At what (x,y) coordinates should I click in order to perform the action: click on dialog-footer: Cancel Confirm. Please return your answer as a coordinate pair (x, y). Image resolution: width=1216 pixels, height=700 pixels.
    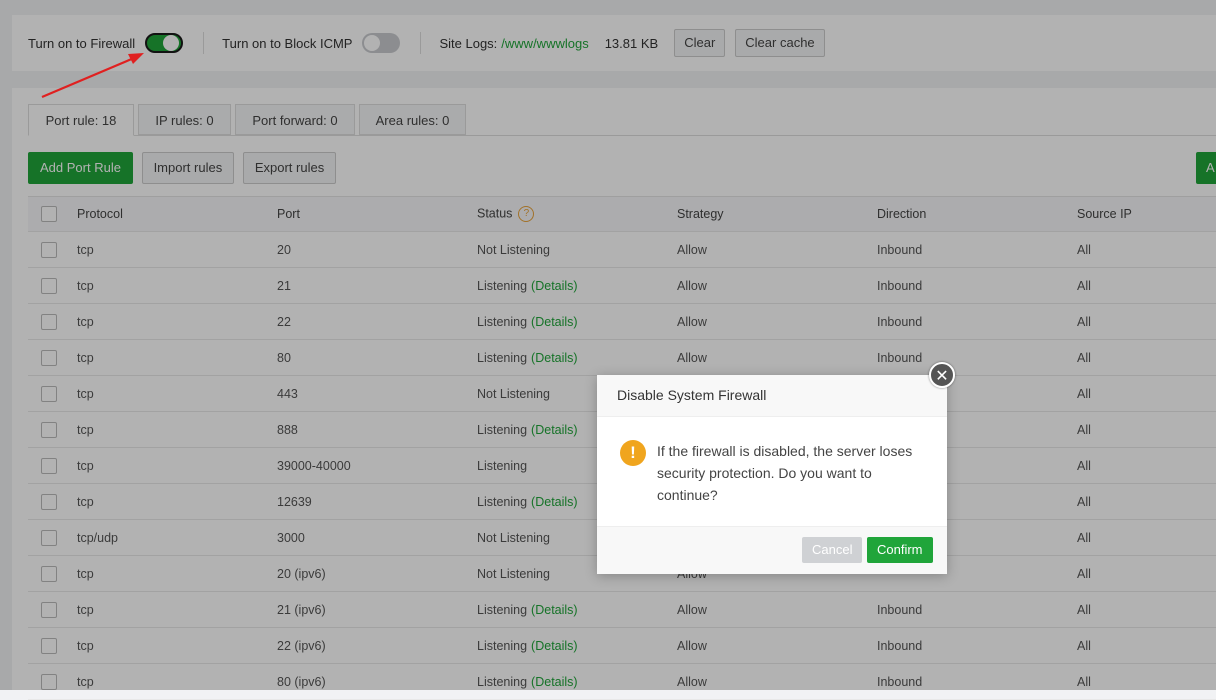
    Looking at the image, I should click on (772, 550).